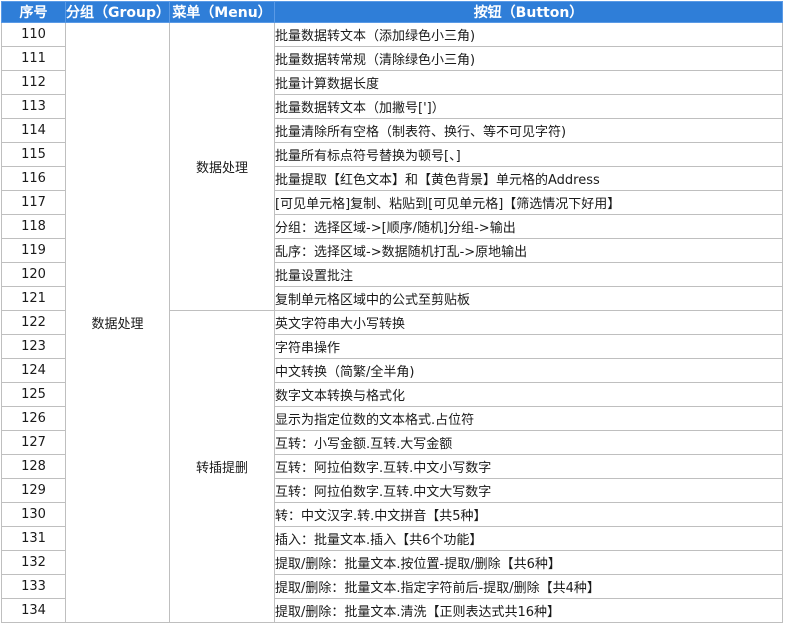 Image resolution: width=785 pixels, height=623 pixels. What do you see at coordinates (222, 466) in the screenshot?
I see `menu-cell-2: 转插提删` at bounding box center [222, 466].